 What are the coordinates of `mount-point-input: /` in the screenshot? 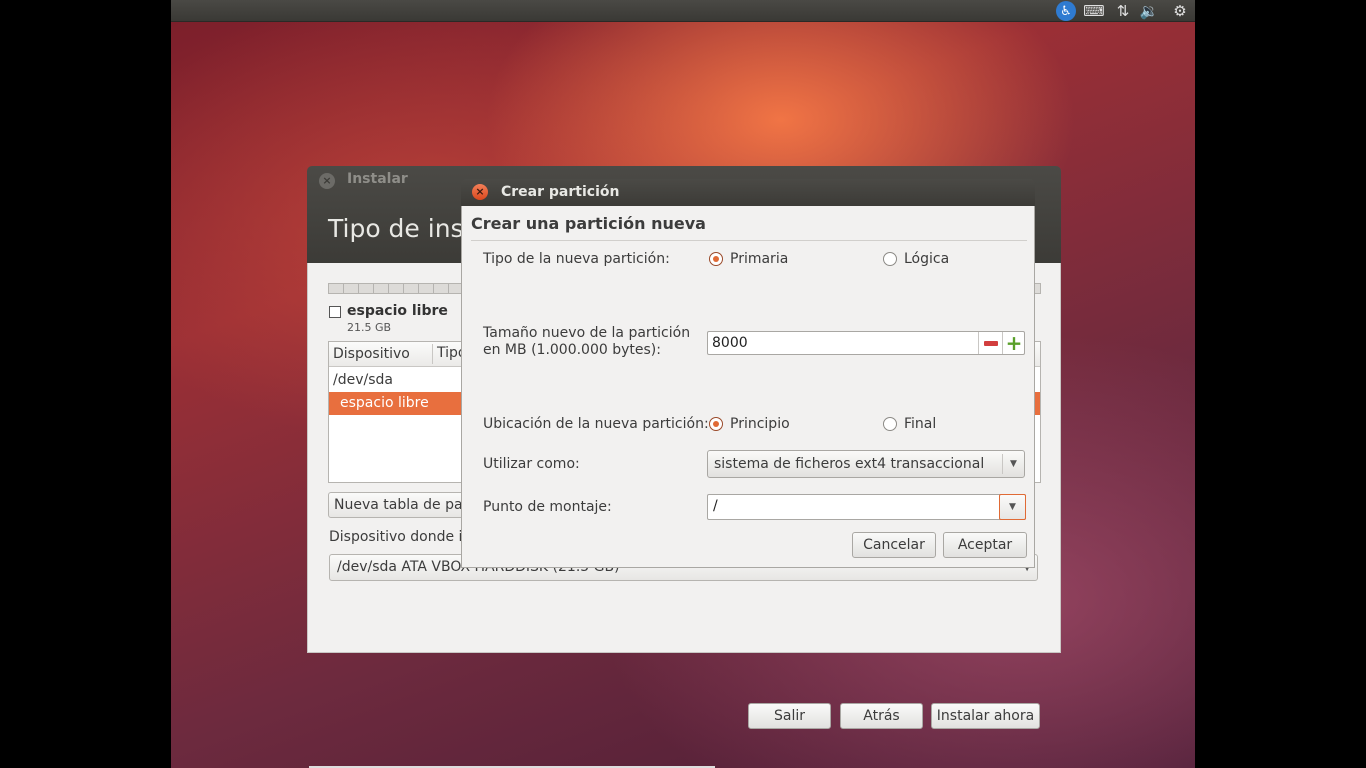 It's located at (715, 506).